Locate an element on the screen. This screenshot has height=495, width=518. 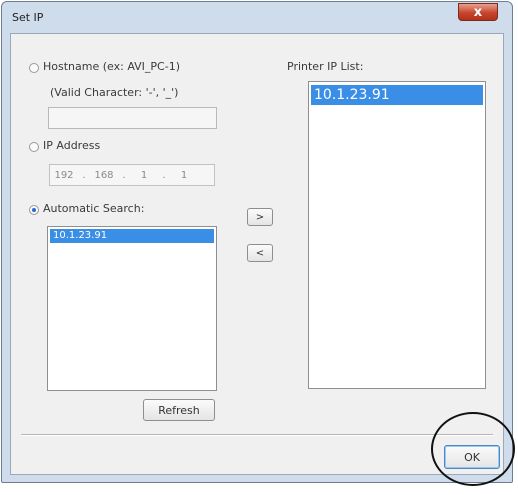
close-icon: x is located at coordinates (478, 12).